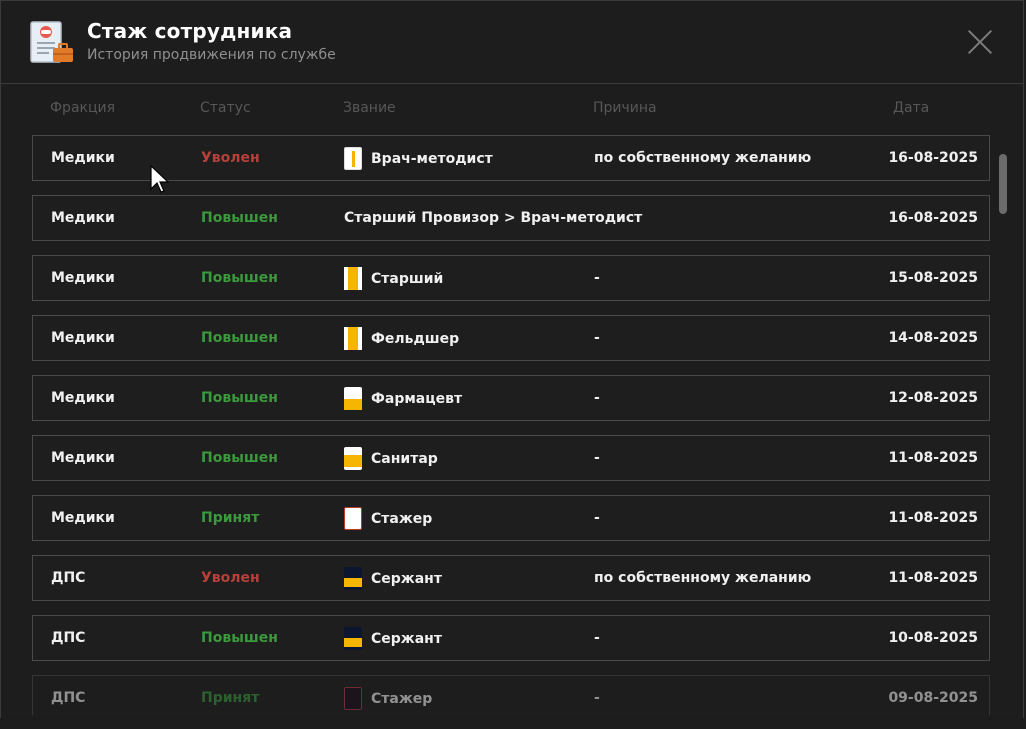 This screenshot has height=729, width=1026. I want to click on rank-cell: Фармацевт, so click(403, 398).